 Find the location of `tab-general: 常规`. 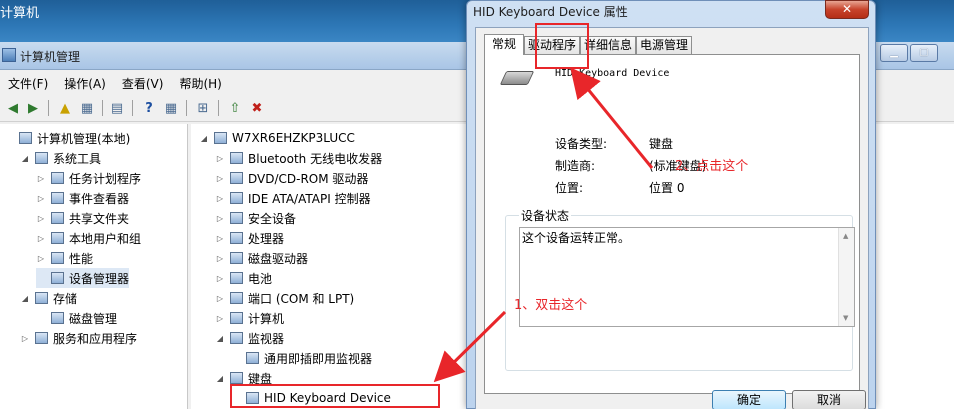

tab-general: 常规 is located at coordinates (504, 44).